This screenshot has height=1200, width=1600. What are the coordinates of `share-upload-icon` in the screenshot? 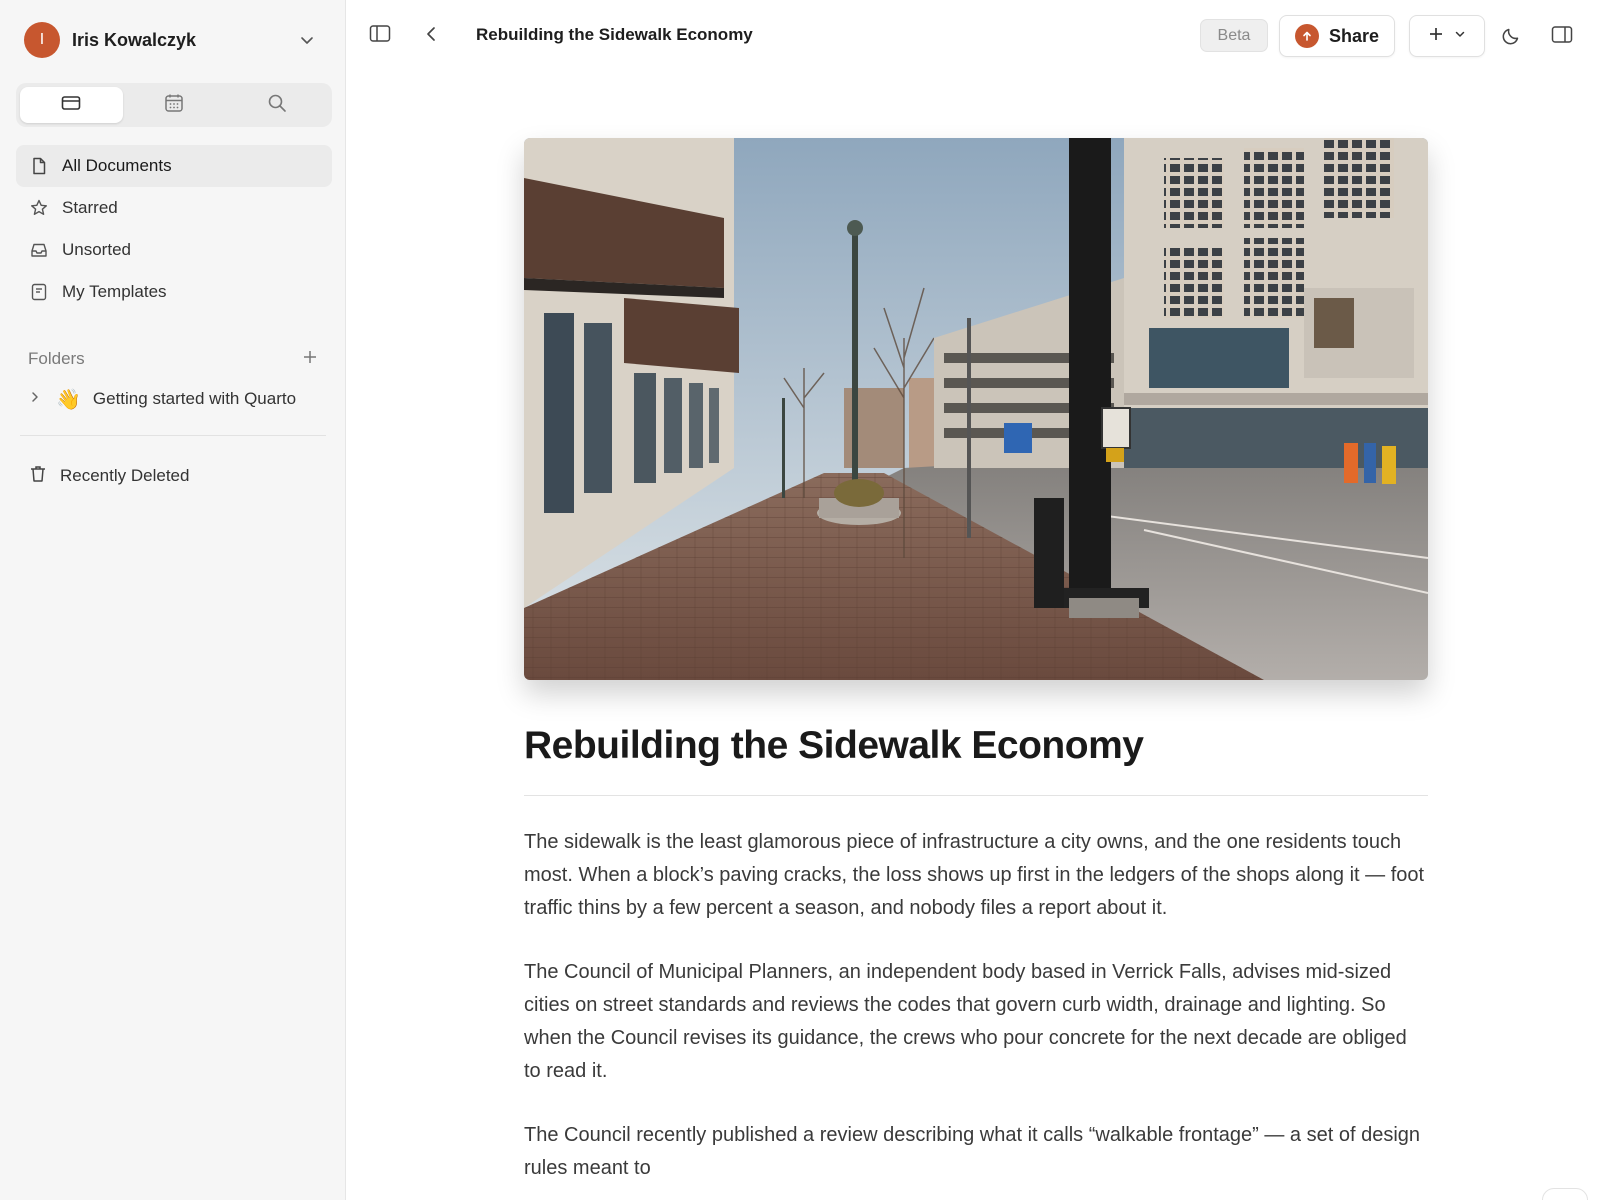 It's located at (1306, 36).